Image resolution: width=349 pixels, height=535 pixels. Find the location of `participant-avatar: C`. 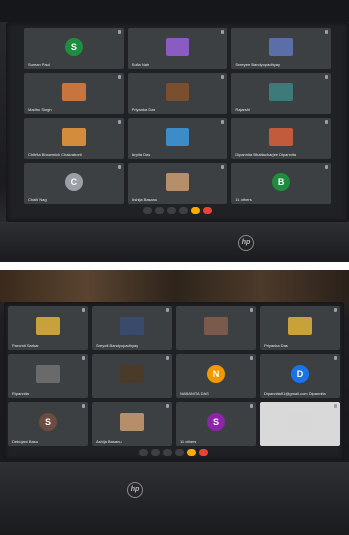

participant-avatar: C is located at coordinates (73, 181).